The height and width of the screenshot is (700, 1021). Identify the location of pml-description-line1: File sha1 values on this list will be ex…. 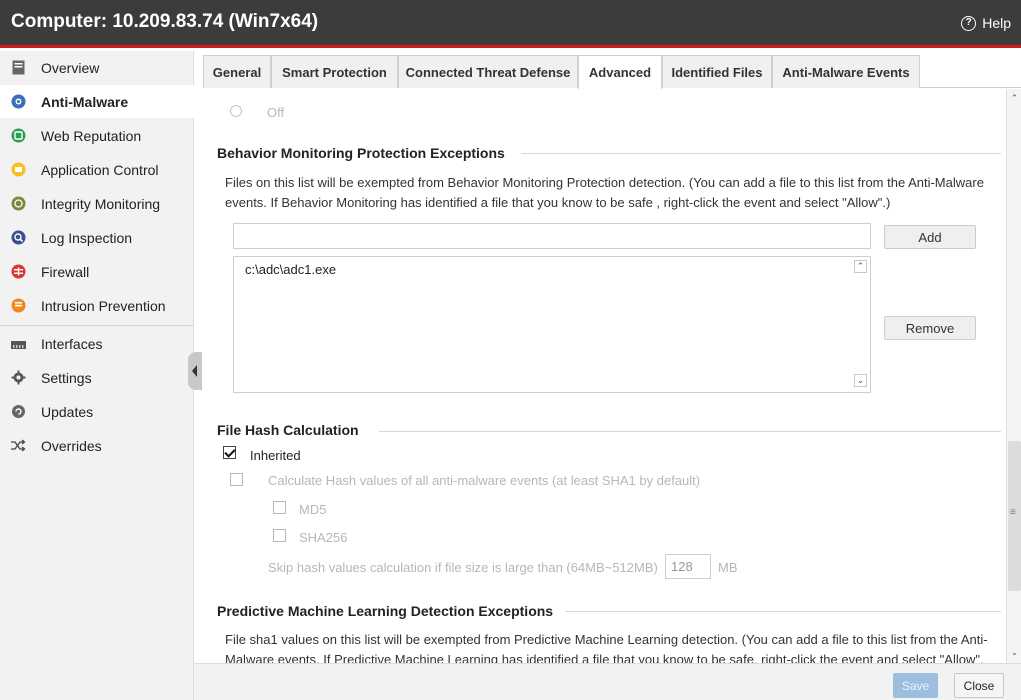
(606, 639).